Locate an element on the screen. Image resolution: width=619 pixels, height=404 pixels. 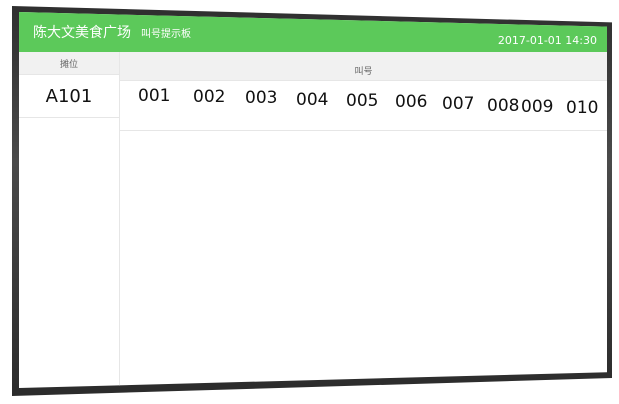
call-column-header: 叫号 is located at coordinates (363, 66).